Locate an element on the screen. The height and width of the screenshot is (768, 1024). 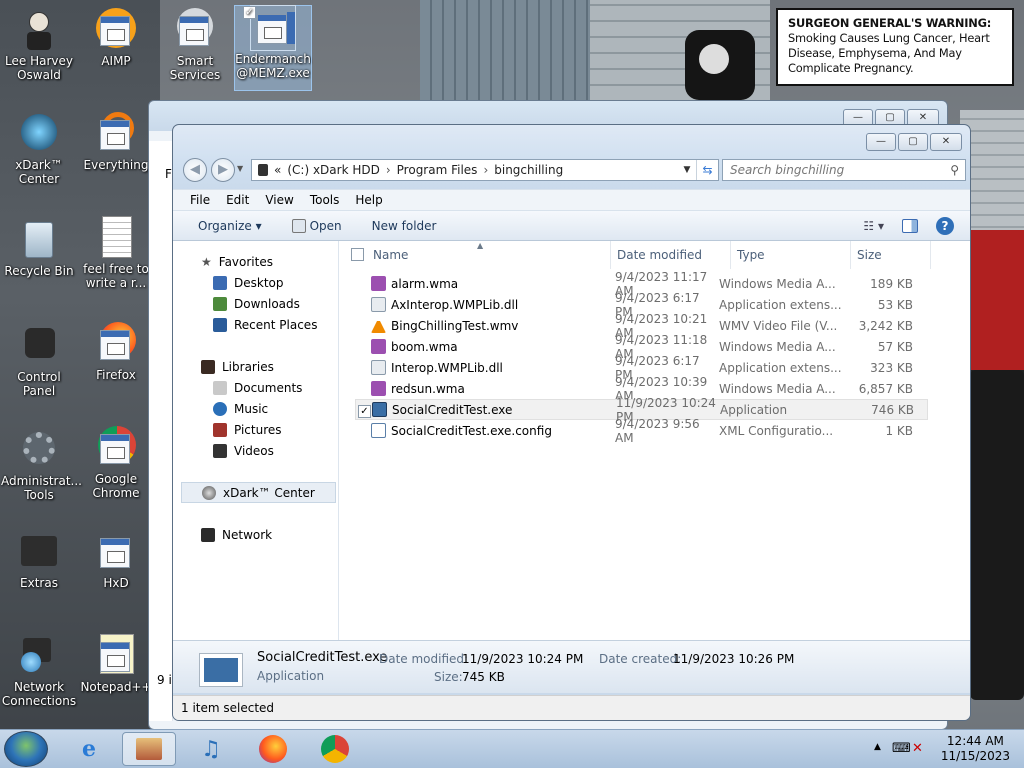
menu-edit: Edit is located at coordinates (237, 200).